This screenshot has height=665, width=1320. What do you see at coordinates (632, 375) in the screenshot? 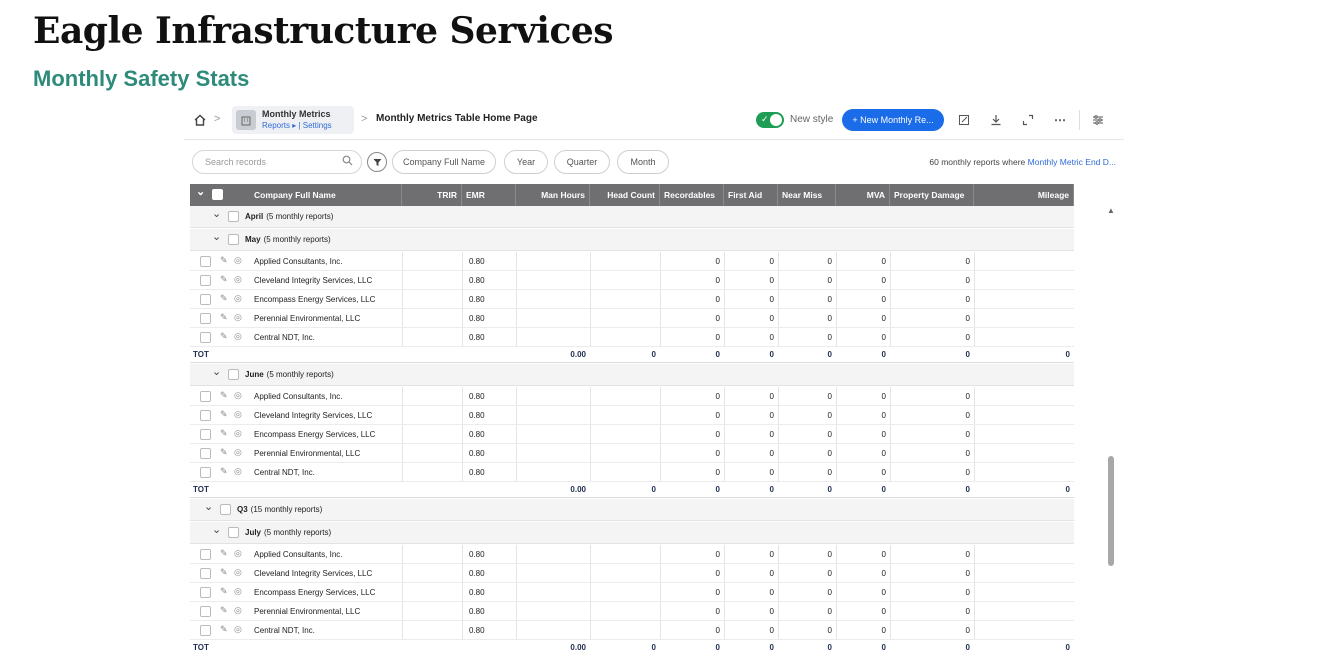
I see `group-row: ⌄ June (5 monthly reports)` at bounding box center [632, 375].